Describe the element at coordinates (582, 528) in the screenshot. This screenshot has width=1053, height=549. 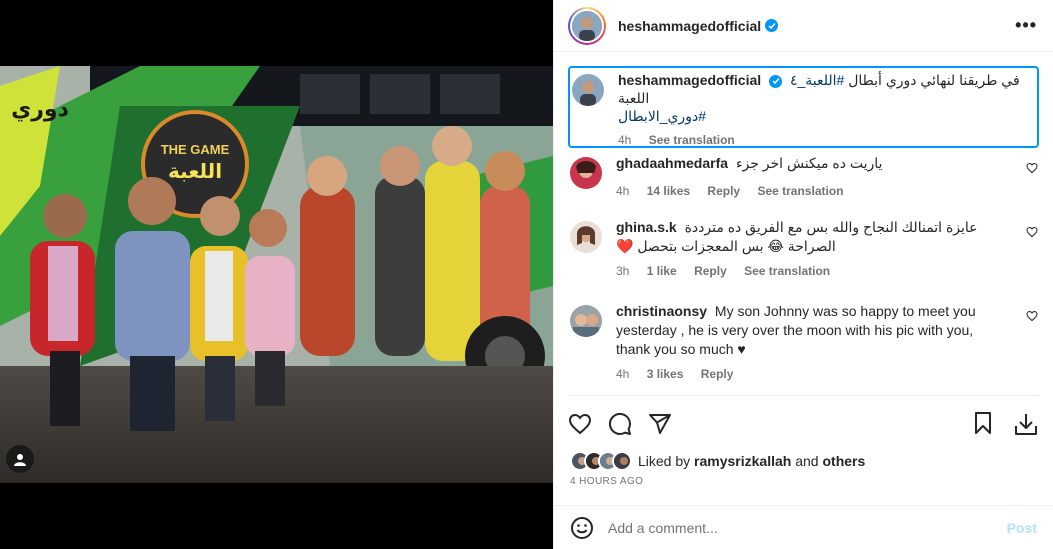
I see `emoji-icon` at that location.